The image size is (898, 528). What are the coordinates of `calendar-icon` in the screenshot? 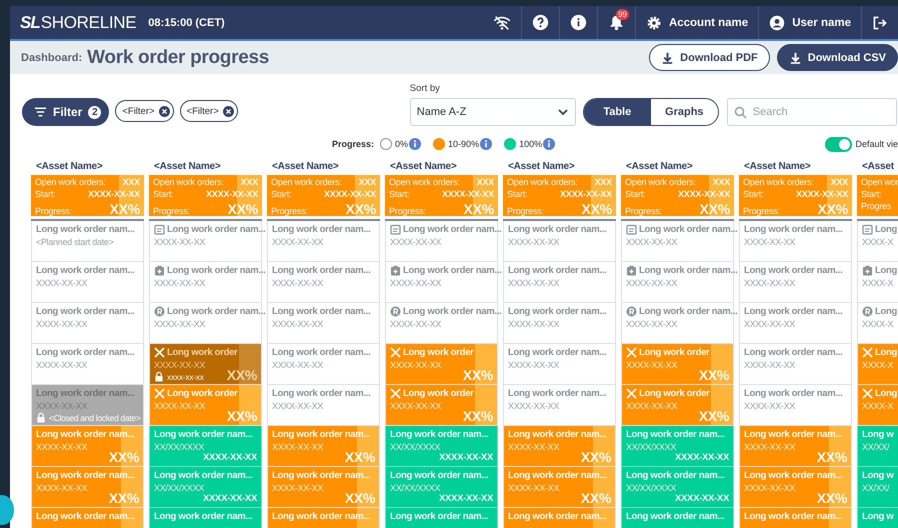 It's located at (395, 229).